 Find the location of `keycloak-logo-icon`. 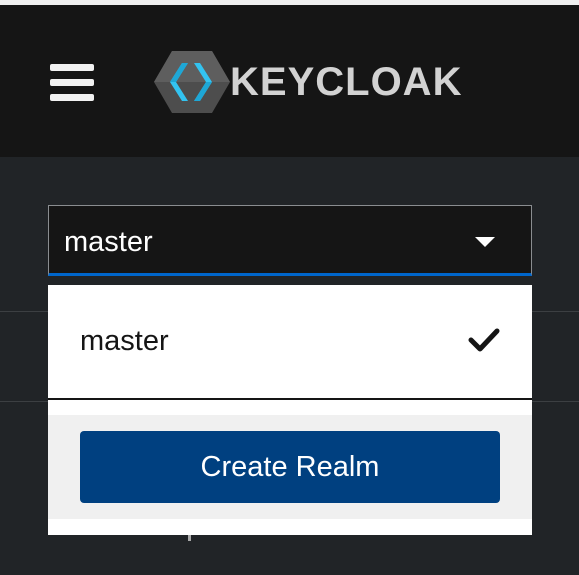

keycloak-logo-icon is located at coordinates (192, 82).